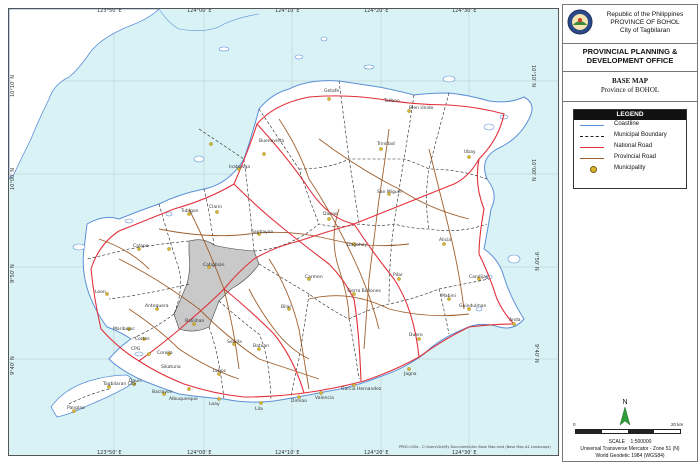  Describe the element at coordinates (410, 374) in the screenshot. I see `town-label: Jagna` at that location.